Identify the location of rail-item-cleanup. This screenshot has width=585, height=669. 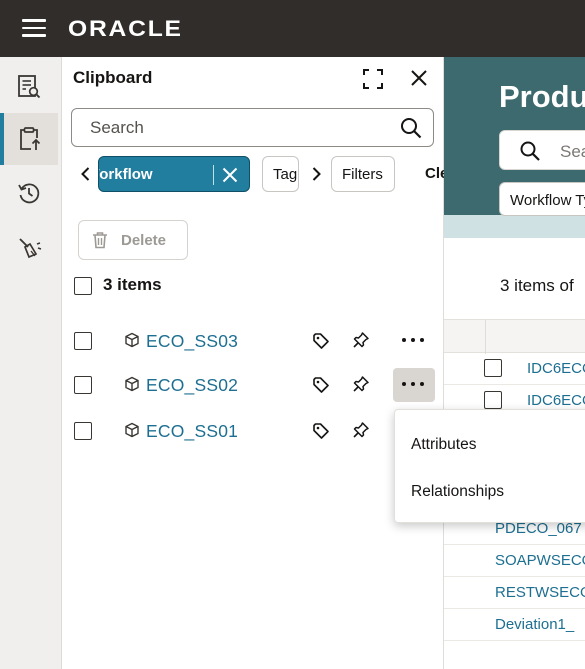
(29, 248).